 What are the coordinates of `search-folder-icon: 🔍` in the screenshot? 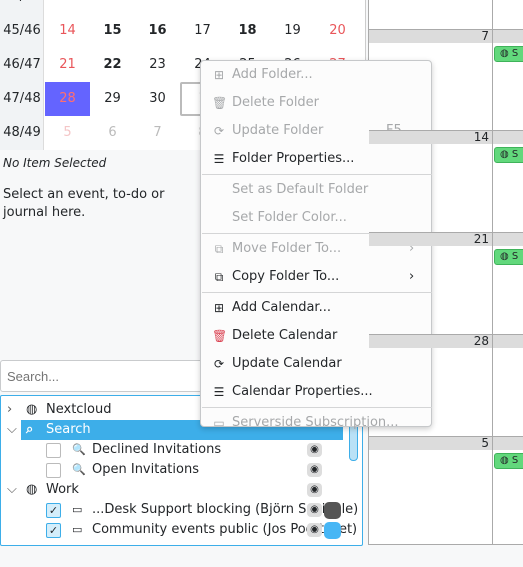 It's located at (79, 449).